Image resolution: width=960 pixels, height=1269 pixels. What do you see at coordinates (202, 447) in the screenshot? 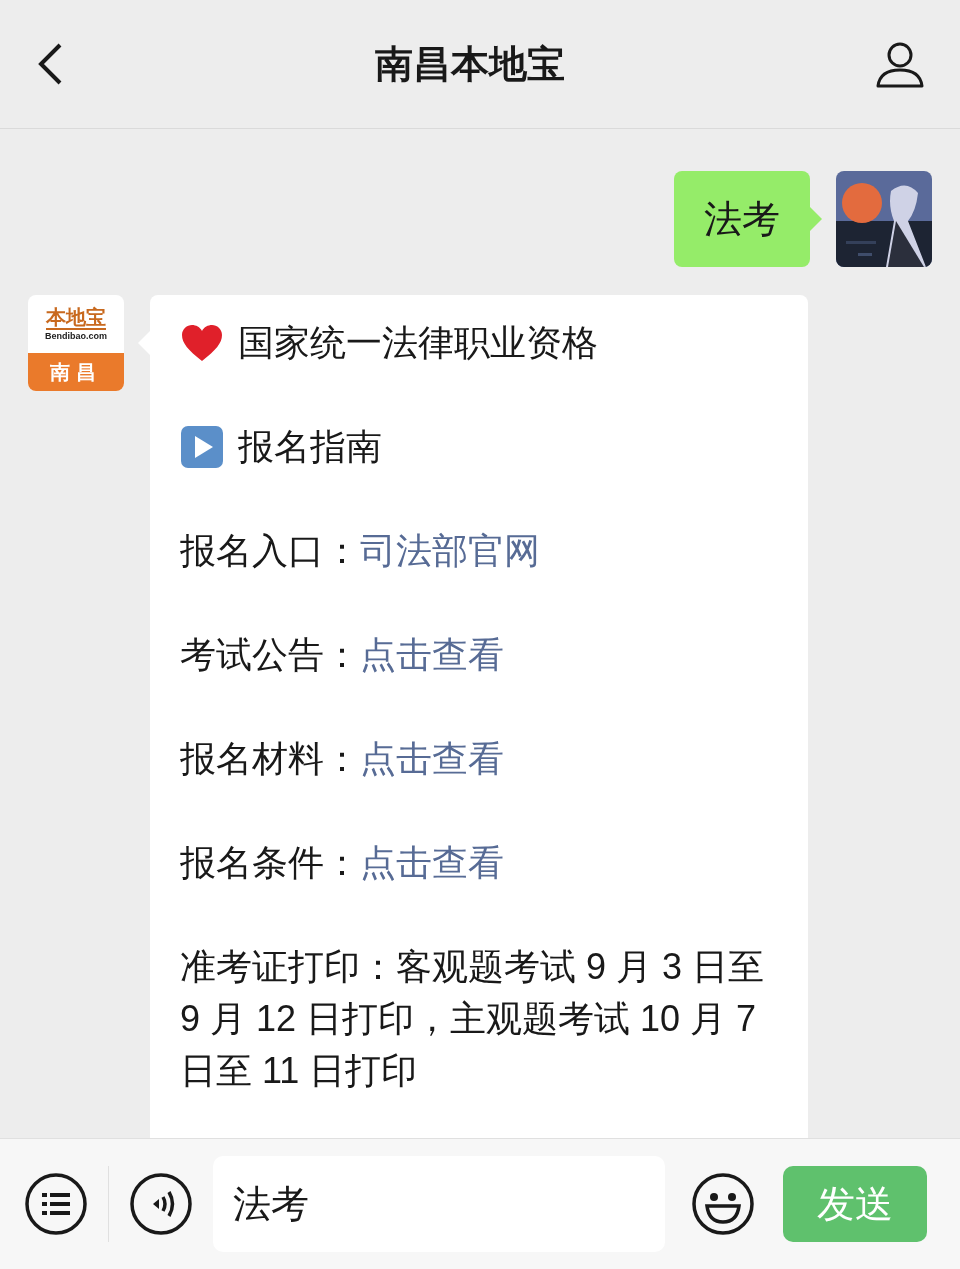
I see `play-icon` at bounding box center [202, 447].